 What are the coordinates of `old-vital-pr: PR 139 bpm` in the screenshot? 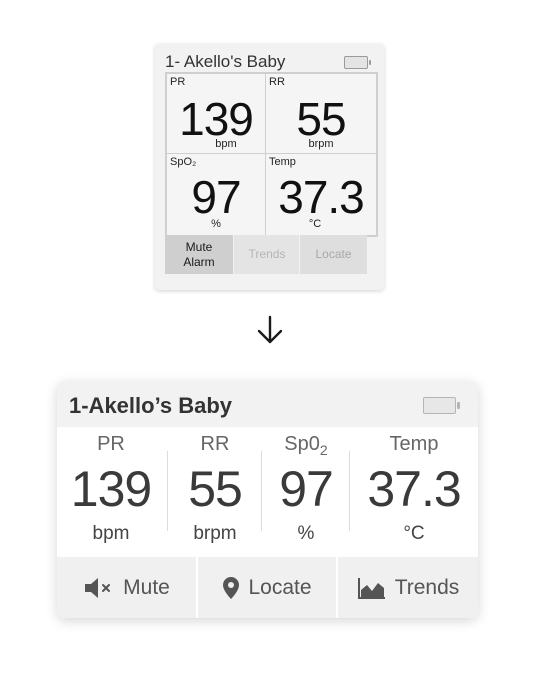 It's located at (216, 113).